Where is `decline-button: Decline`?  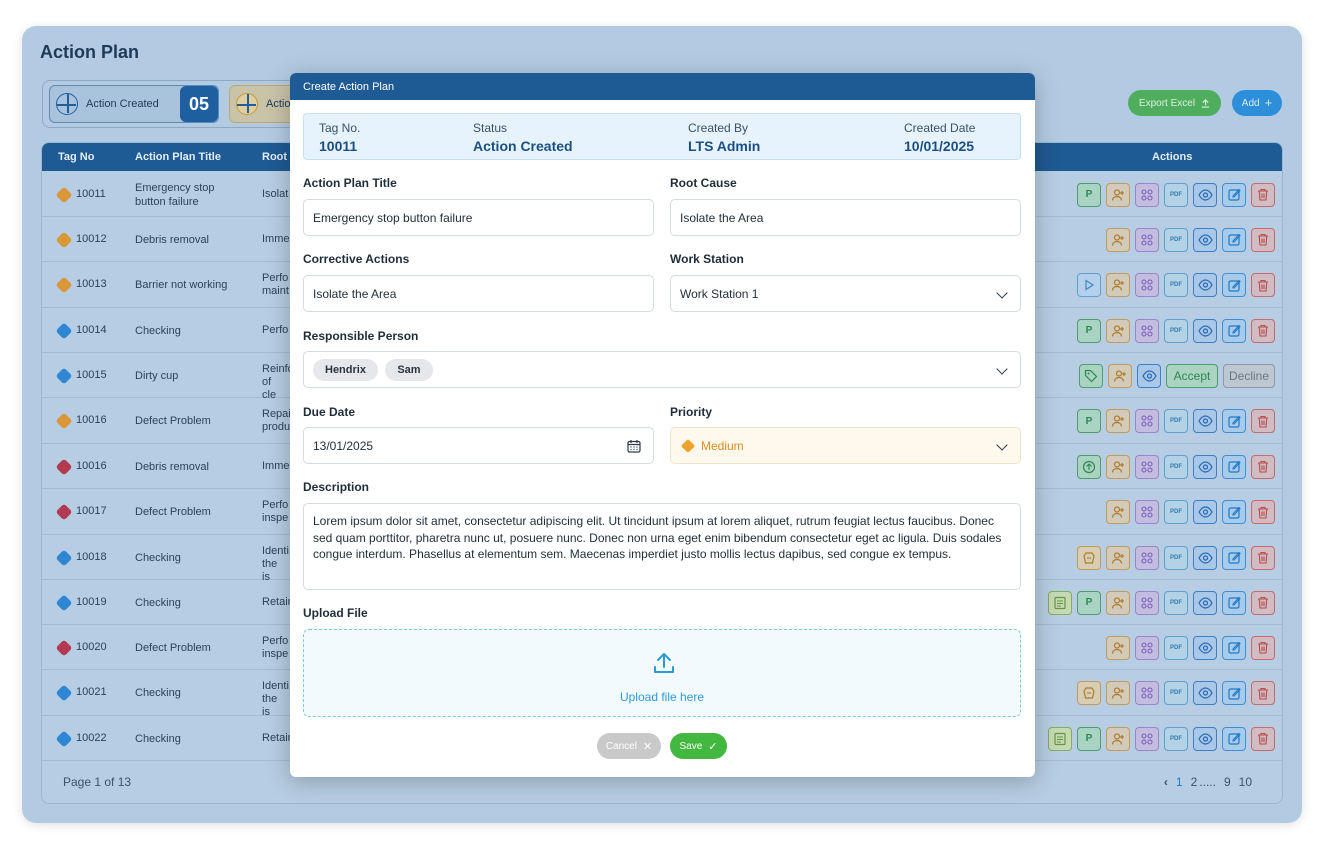
decline-button: Decline is located at coordinates (1249, 375).